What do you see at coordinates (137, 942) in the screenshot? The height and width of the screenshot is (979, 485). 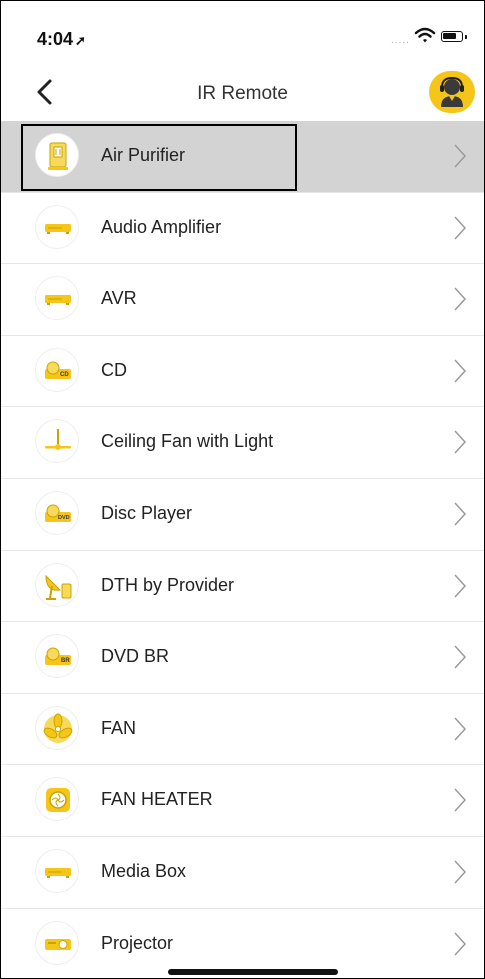 I see `list-item-label: Projector` at bounding box center [137, 942].